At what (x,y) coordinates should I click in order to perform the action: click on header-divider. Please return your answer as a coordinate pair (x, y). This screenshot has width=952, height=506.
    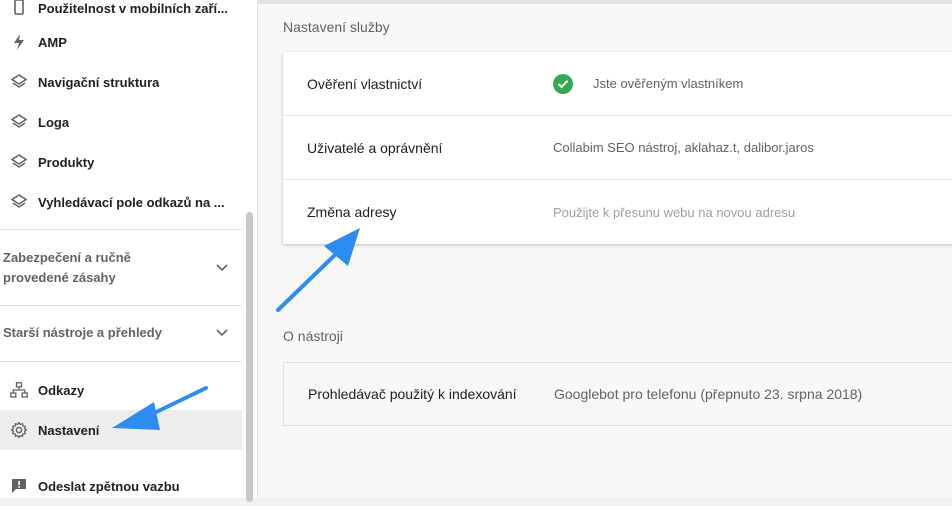
    Looking at the image, I should click on (605, 2).